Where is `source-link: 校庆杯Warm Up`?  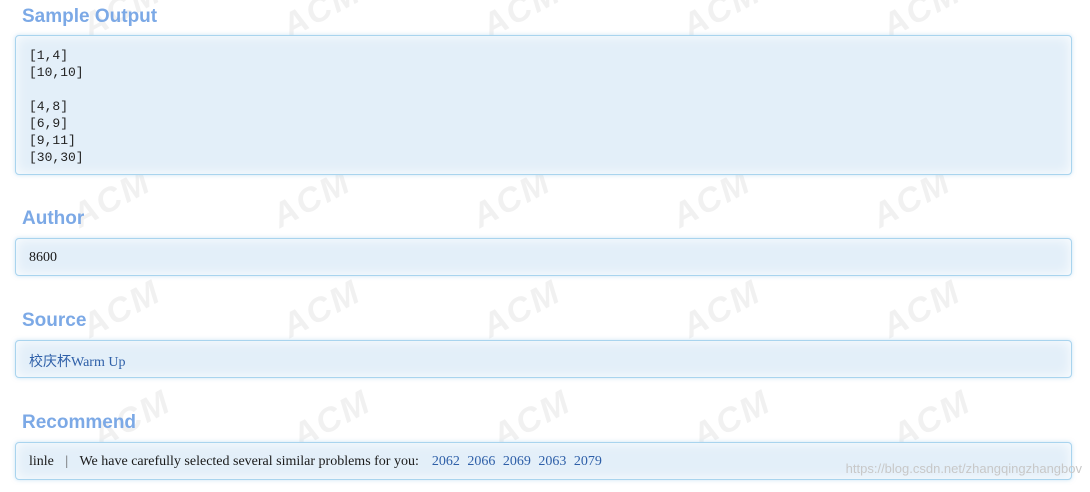
source-link: 校庆杯Warm Up is located at coordinates (77, 361).